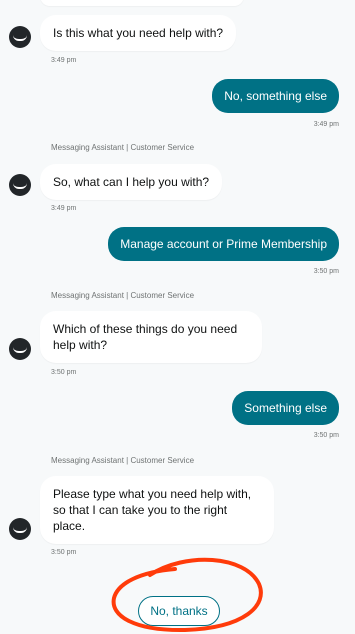 Image resolution: width=355 pixels, height=634 pixels. I want to click on message-bubble-outgoing: Something else, so click(285, 408).